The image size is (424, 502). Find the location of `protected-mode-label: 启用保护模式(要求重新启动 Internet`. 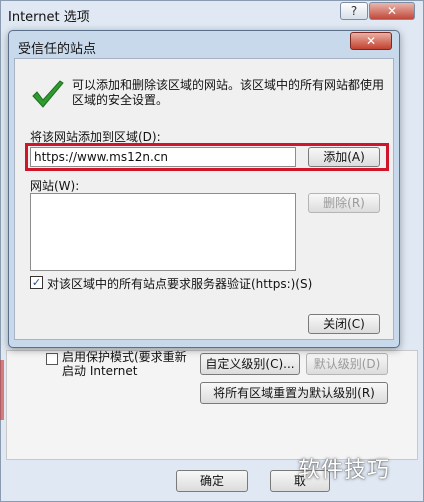

protected-mode-label: 启用保护模式(要求重新启动 Internet is located at coordinates (124, 364).